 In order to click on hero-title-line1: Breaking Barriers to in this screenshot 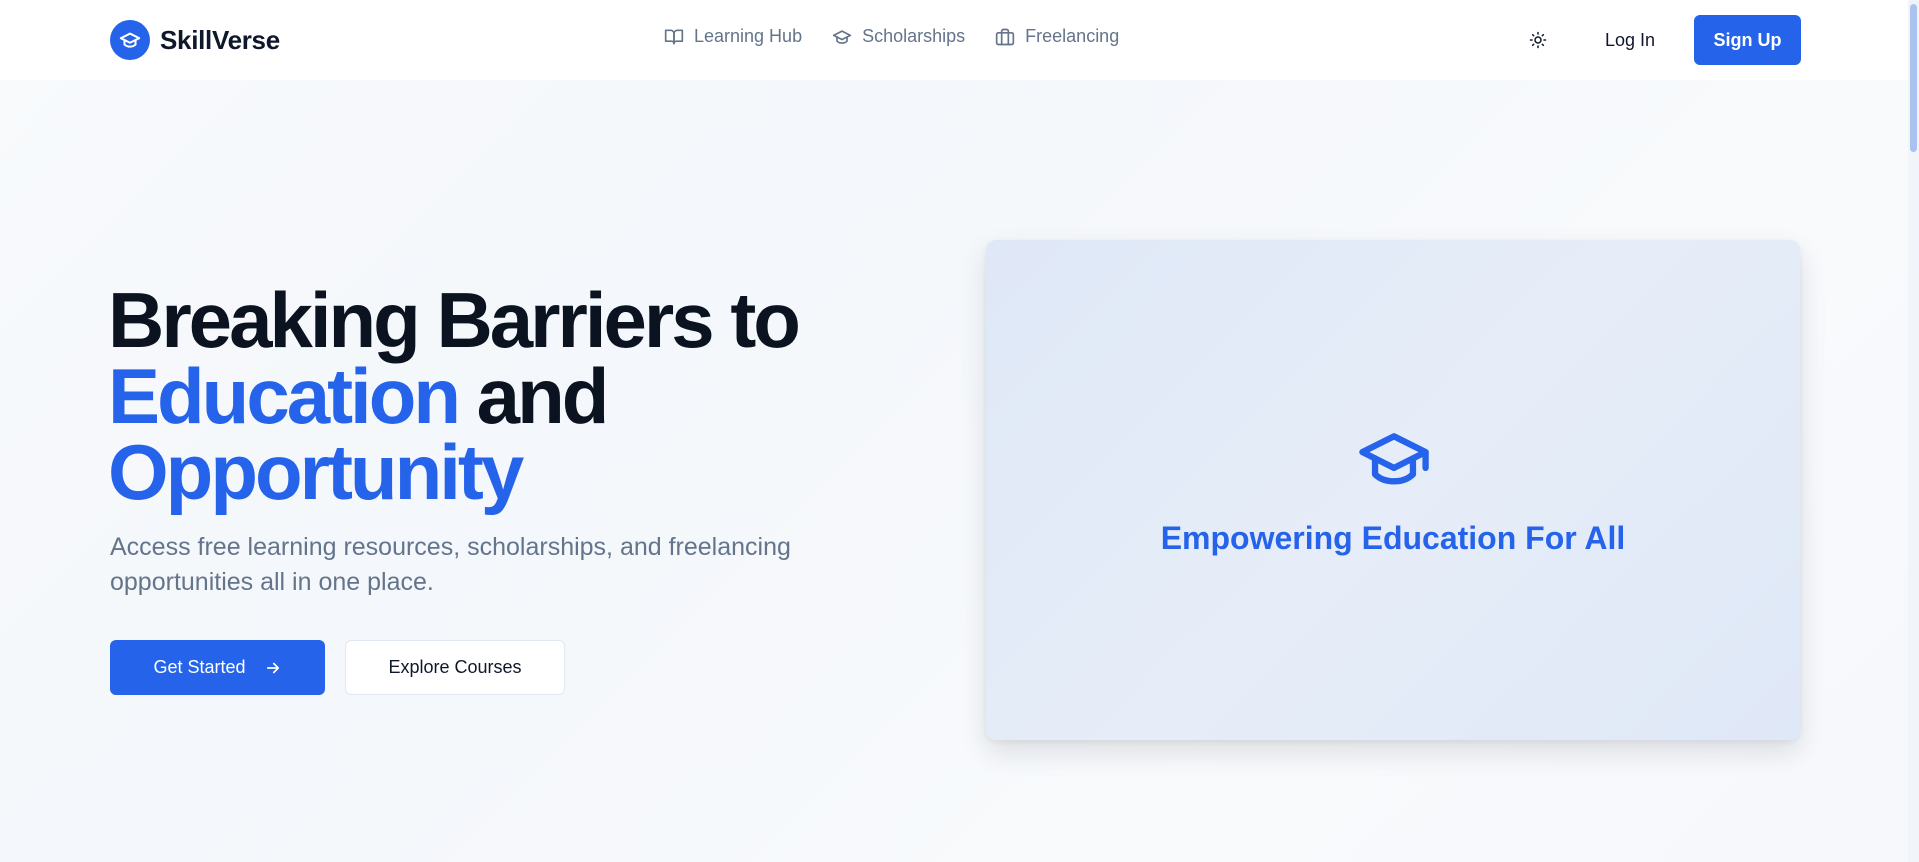, I will do `click(454, 320)`.